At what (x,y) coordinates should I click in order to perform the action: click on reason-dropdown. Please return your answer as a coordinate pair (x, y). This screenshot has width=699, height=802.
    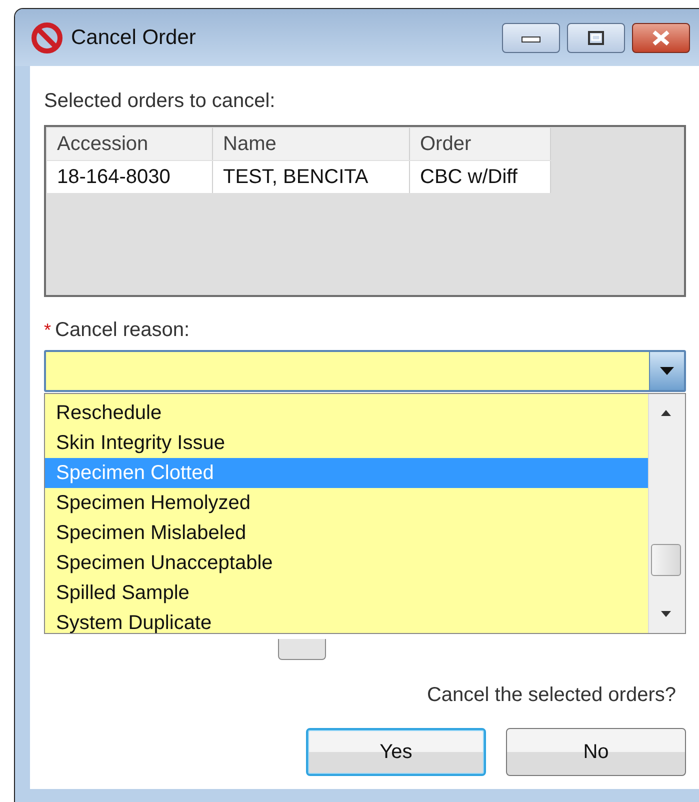
    Looking at the image, I should click on (365, 371).